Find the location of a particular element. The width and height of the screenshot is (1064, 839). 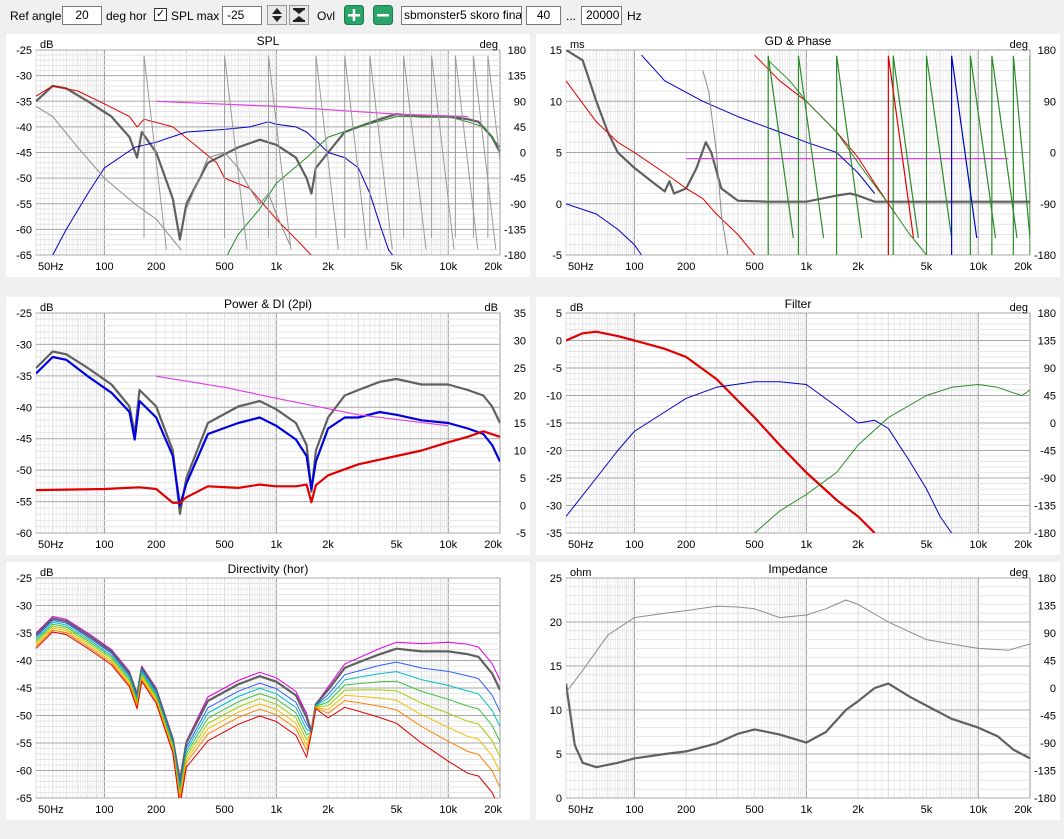

y-tick-label: 20 is located at coordinates (556, 623).